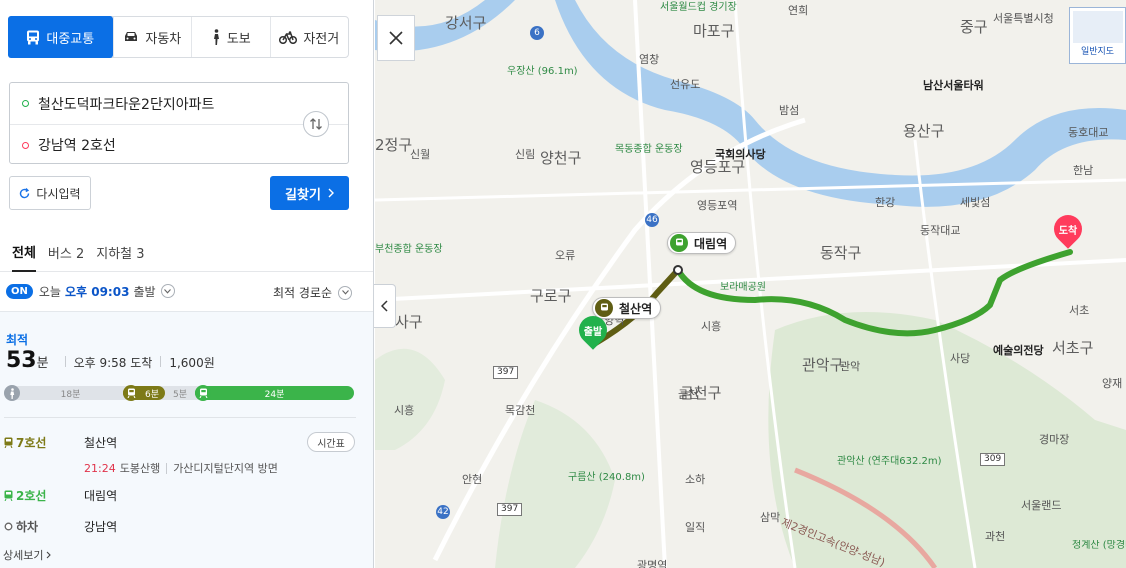 The height and width of the screenshot is (568, 1126). I want to click on start-pin-label: 출발, so click(593, 332).